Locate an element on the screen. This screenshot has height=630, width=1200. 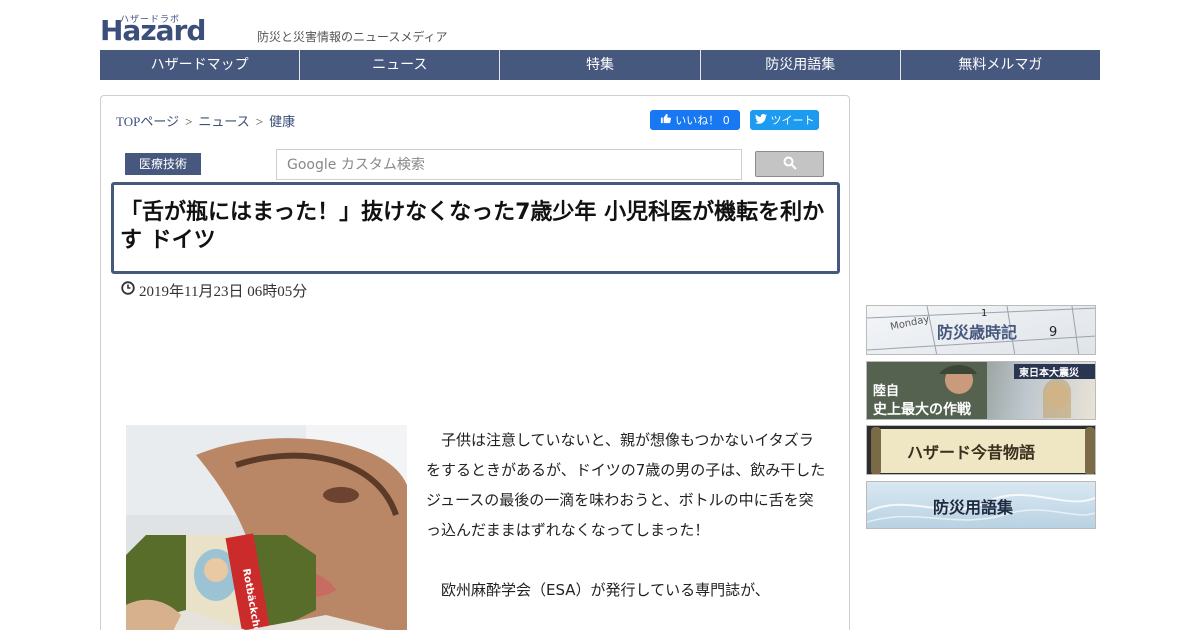
social-buttons: いいね！ 0 ツイート is located at coordinates (734, 120).